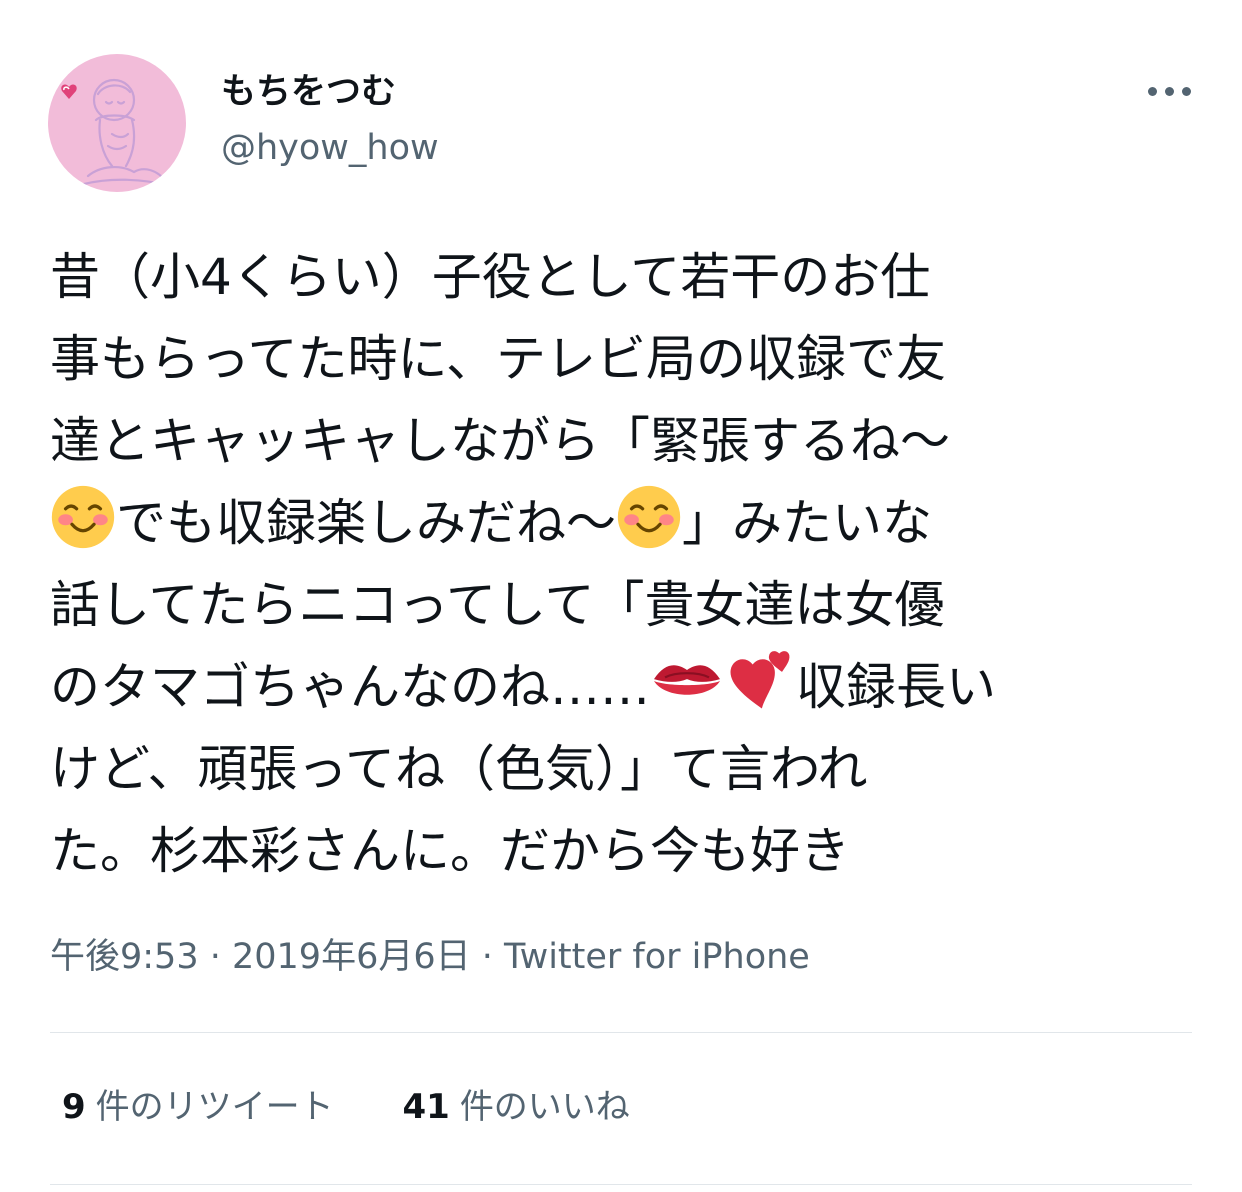 The height and width of the screenshot is (1192, 1242). I want to click on tweet-text-segment: 事もらってた時に、テレビ局の収録で友, so click(498, 359).